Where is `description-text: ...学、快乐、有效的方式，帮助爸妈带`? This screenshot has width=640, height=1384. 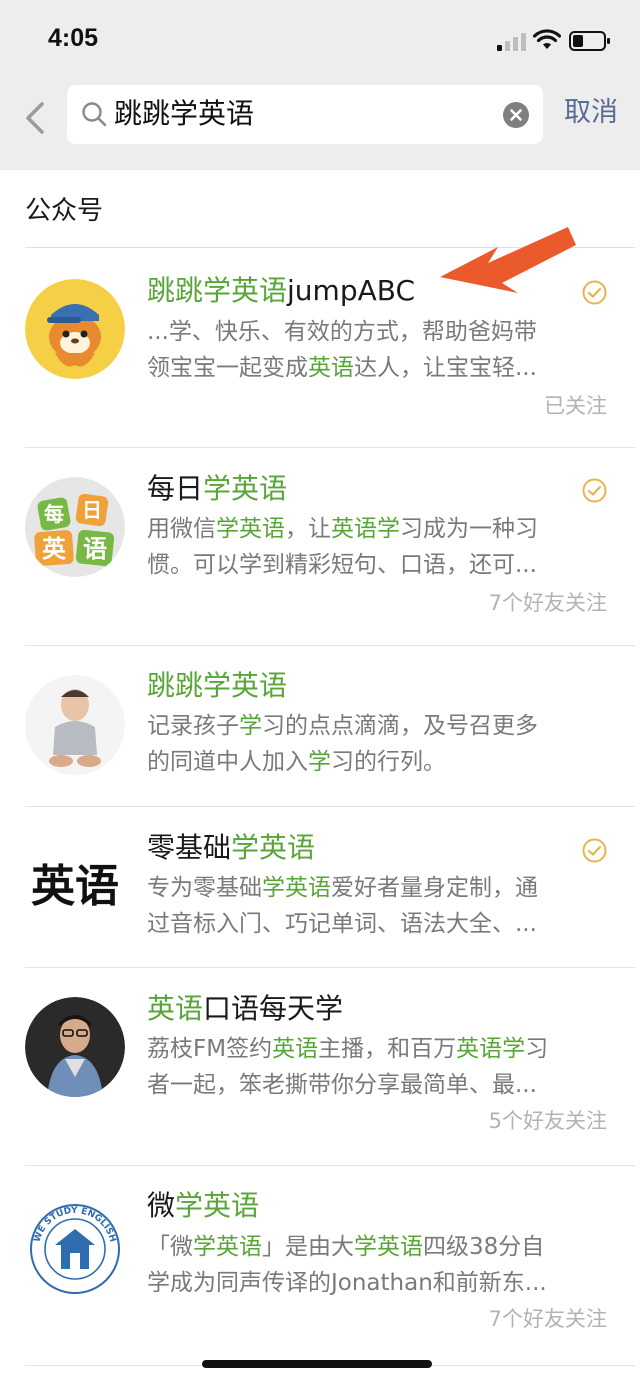 description-text: ...学、快乐、有效的方式，帮助爸妈带 is located at coordinates (342, 332).